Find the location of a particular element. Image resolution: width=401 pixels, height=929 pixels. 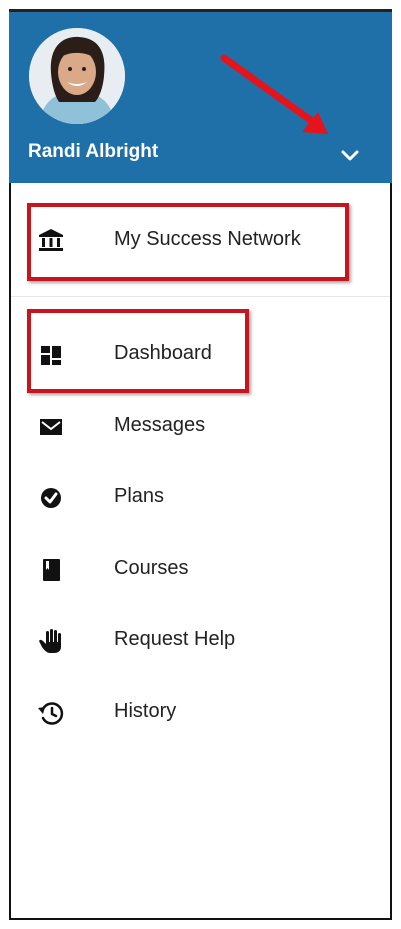

nav-label-request-help: Request Help is located at coordinates (175, 639).